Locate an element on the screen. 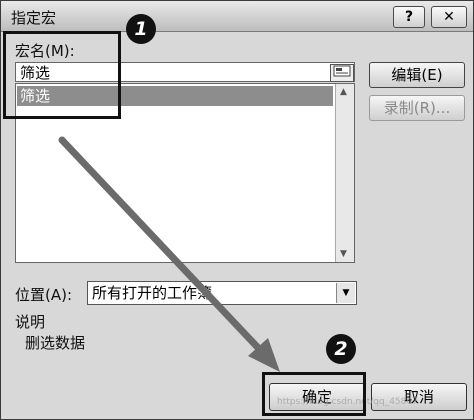  highlight-box-macro-name is located at coordinates (62, 75).